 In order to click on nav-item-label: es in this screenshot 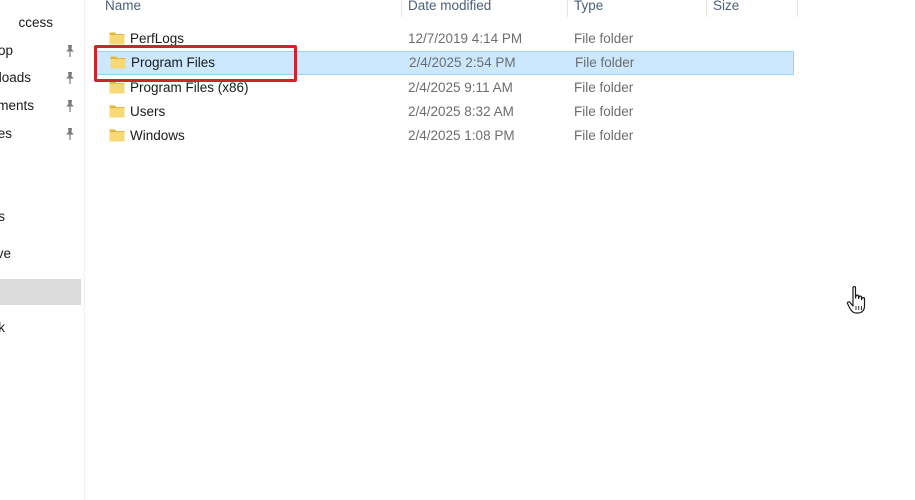, I will do `click(6, 133)`.